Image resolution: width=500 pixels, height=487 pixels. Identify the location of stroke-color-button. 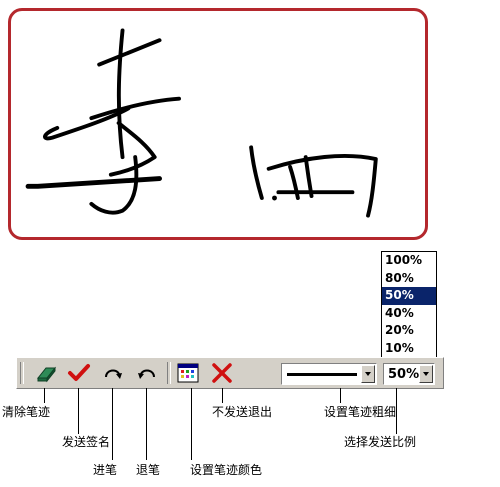
(188, 373).